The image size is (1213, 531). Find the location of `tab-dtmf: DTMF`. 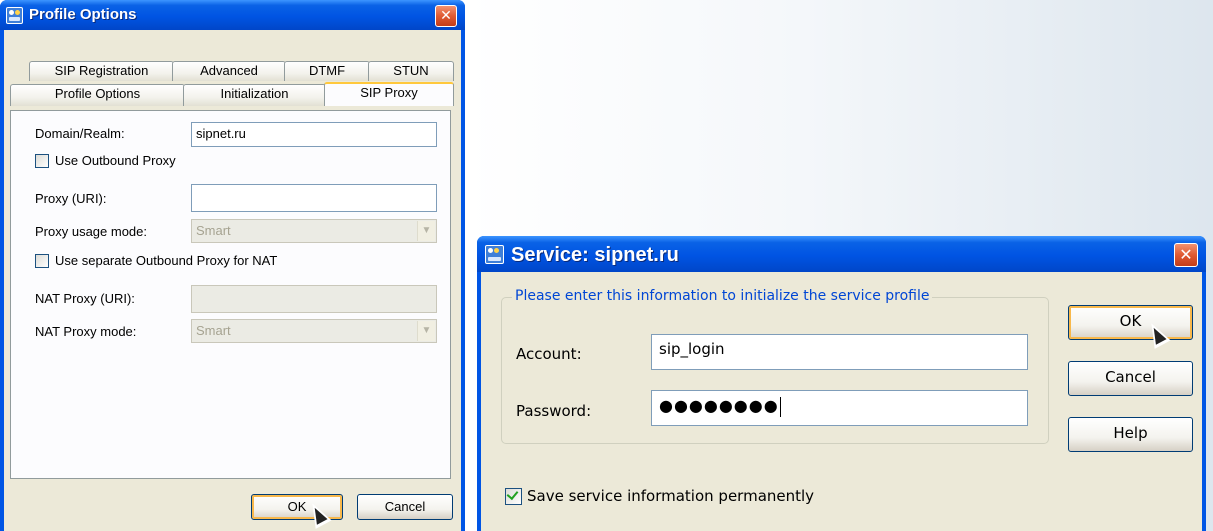

tab-dtmf: DTMF is located at coordinates (327, 71).